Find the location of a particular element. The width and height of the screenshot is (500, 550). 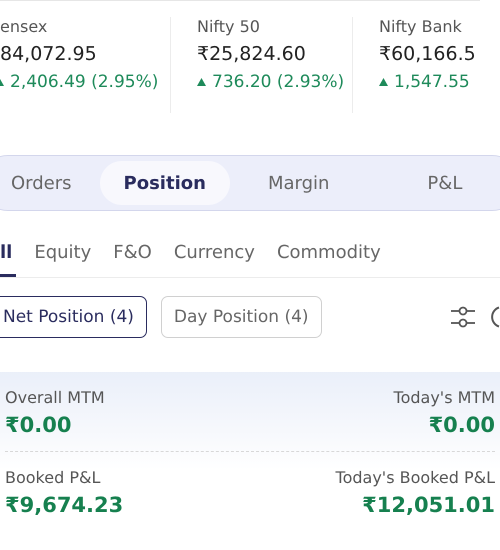

filter-chip: Day Position (4) is located at coordinates (241, 317).